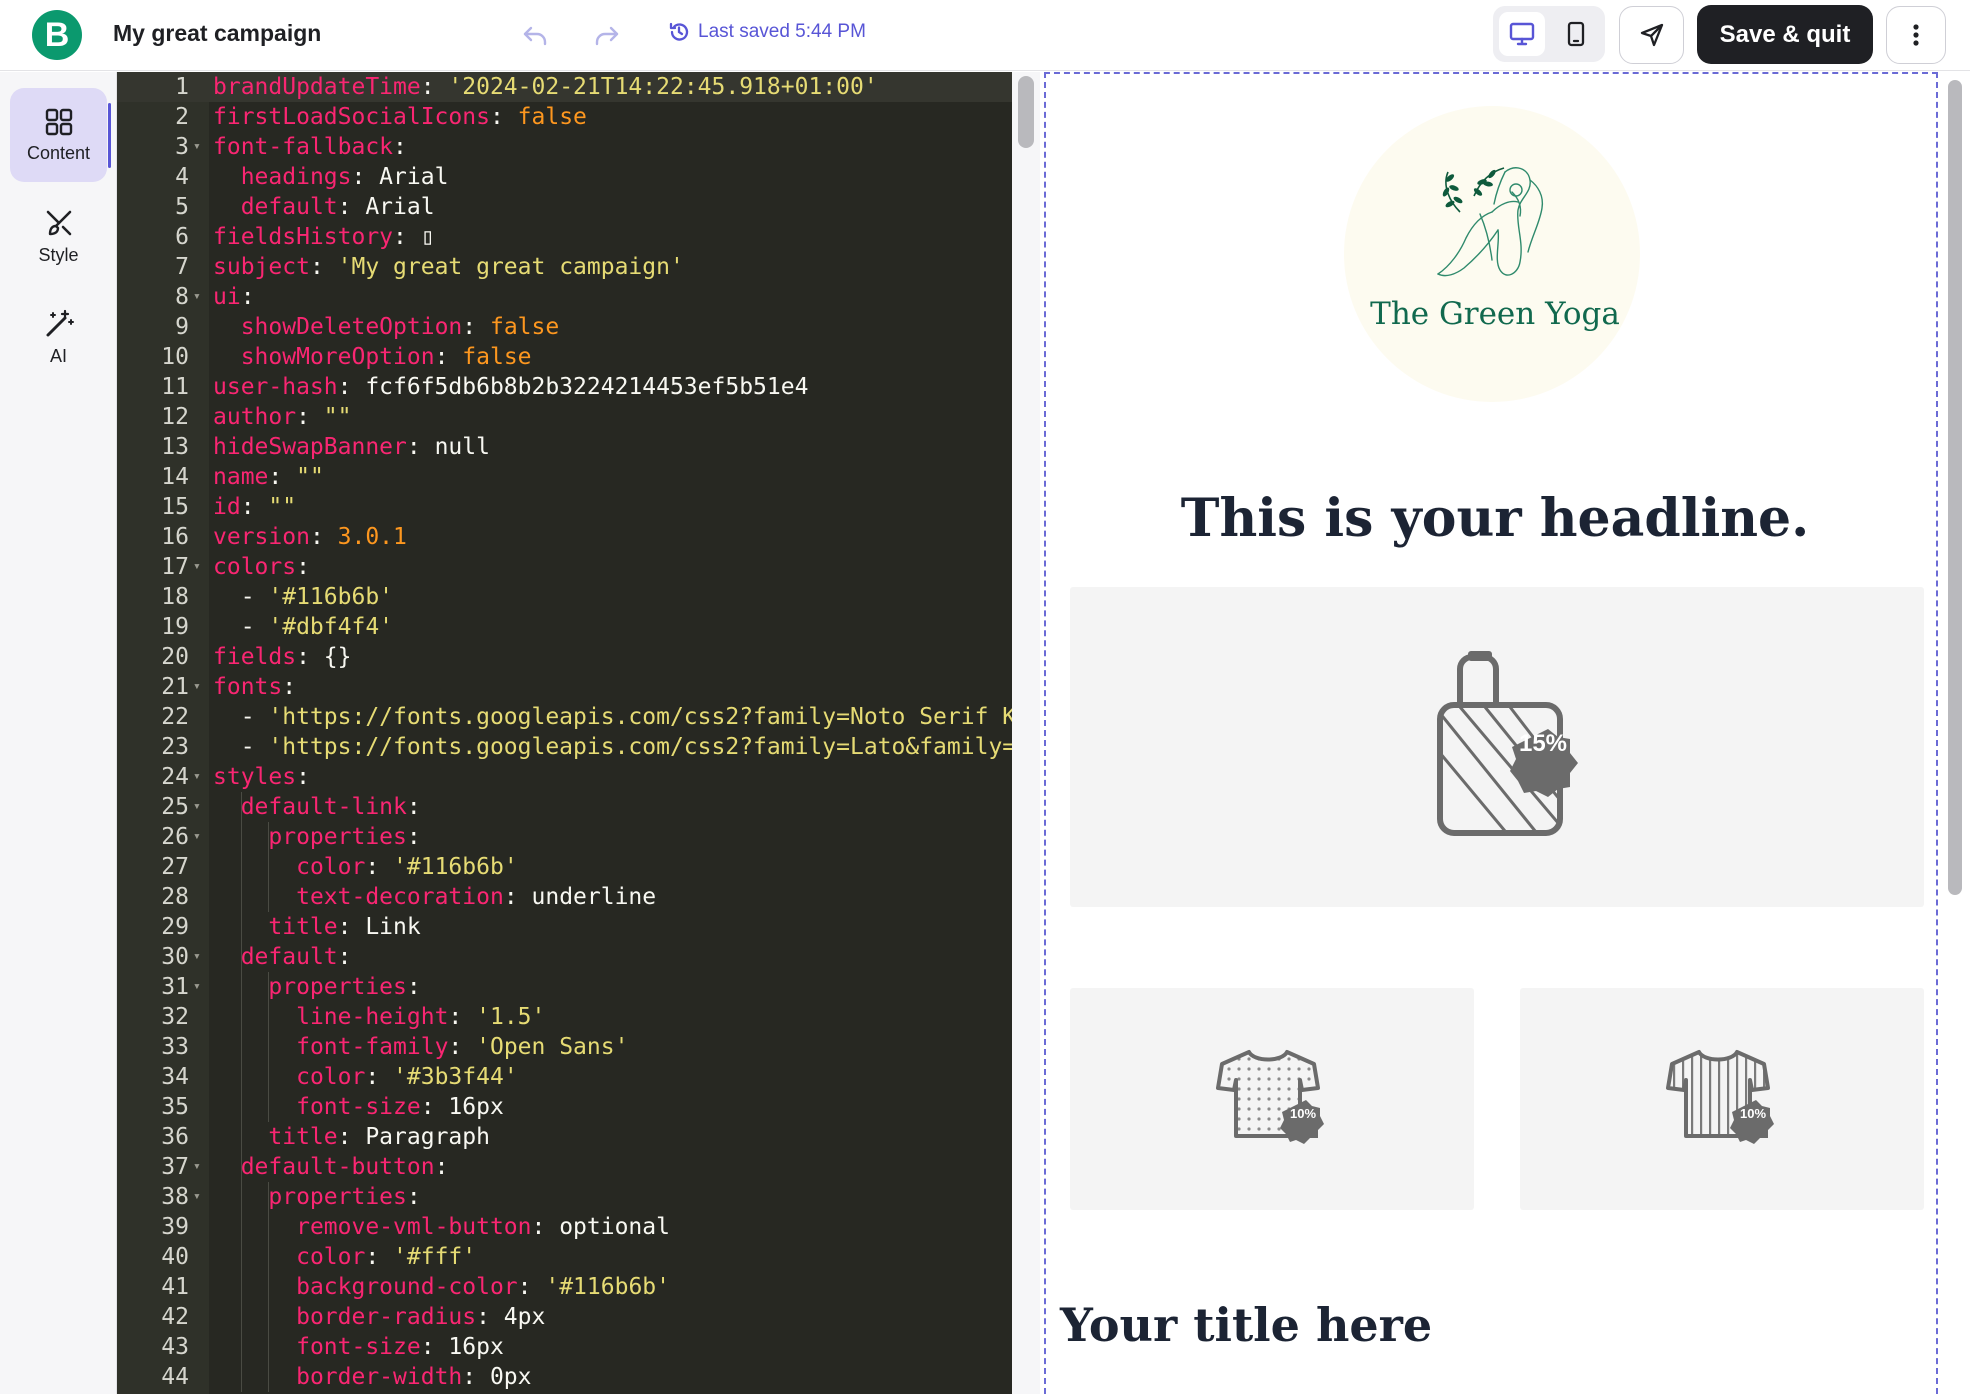 The image size is (1970, 1394). I want to click on code-line: 15 id: "", so click(564, 507).